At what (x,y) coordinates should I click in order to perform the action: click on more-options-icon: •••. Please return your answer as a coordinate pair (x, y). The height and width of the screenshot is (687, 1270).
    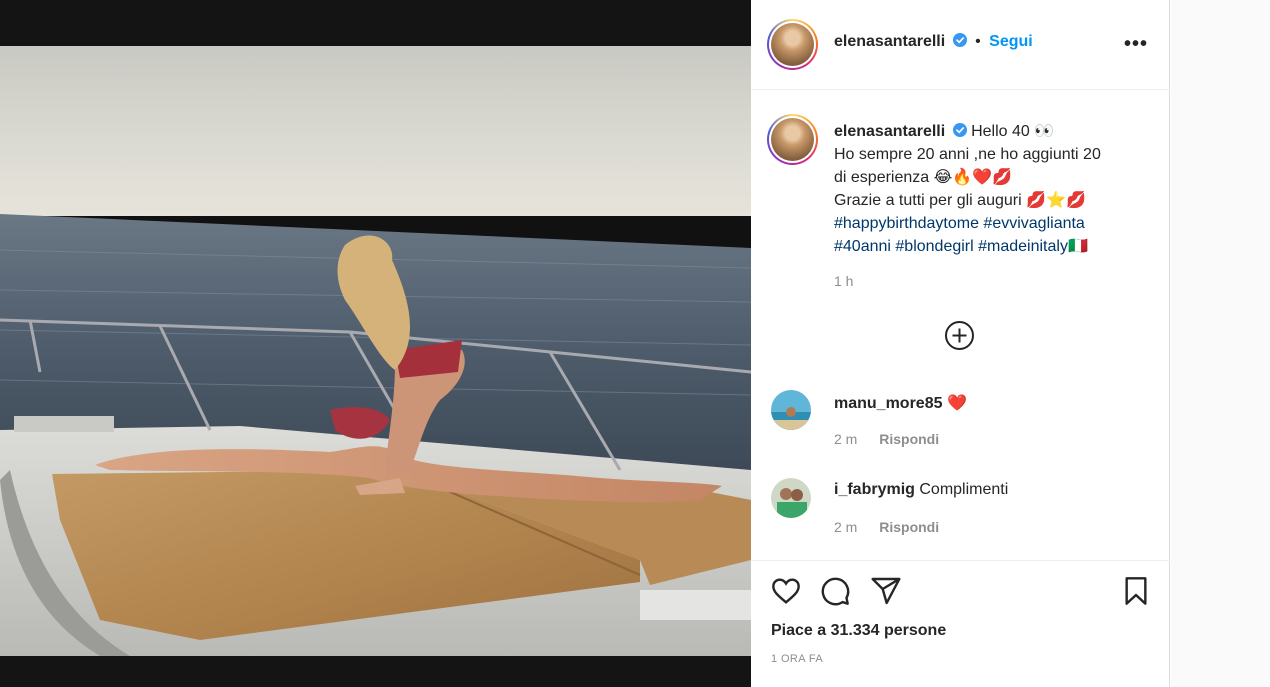
    Looking at the image, I should click on (1136, 44).